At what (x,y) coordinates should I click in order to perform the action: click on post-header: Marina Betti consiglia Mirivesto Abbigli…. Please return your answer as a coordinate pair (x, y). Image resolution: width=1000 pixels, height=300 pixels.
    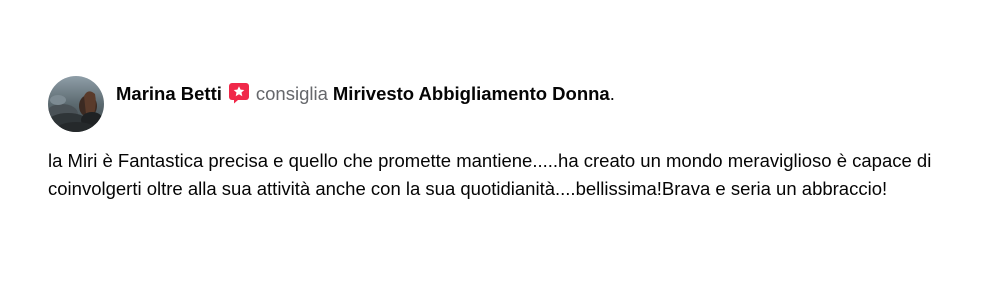
    Looking at the image, I should click on (331, 105).